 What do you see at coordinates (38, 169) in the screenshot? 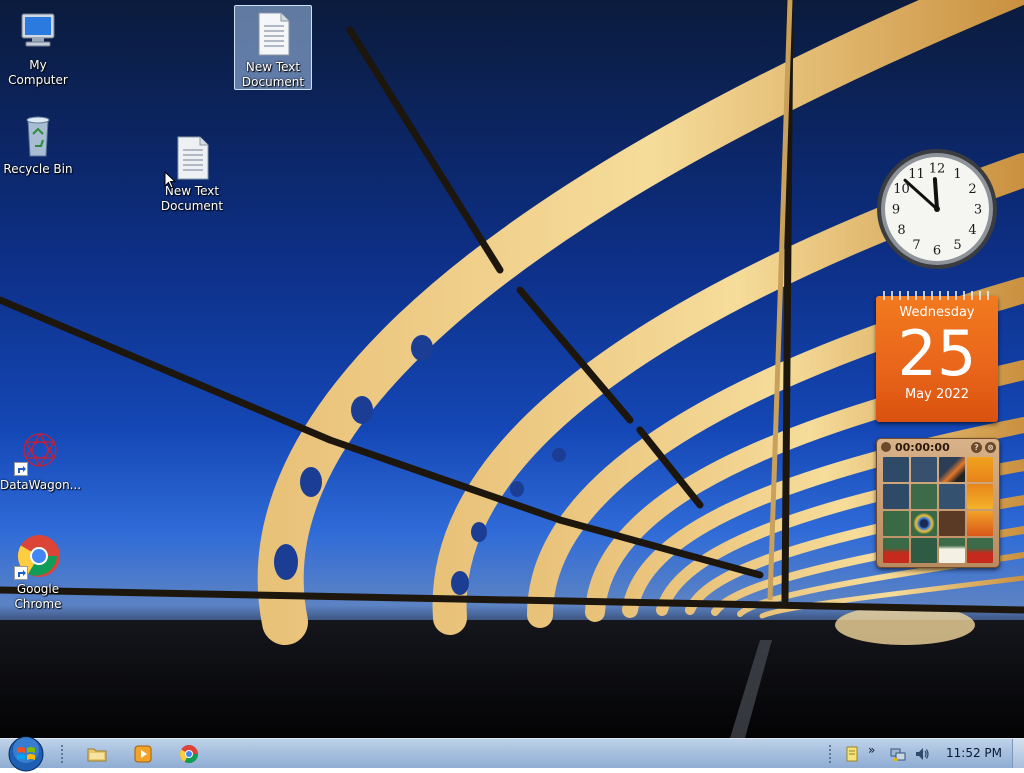
I see `desktop-icon-label: Recycle Bin` at bounding box center [38, 169].